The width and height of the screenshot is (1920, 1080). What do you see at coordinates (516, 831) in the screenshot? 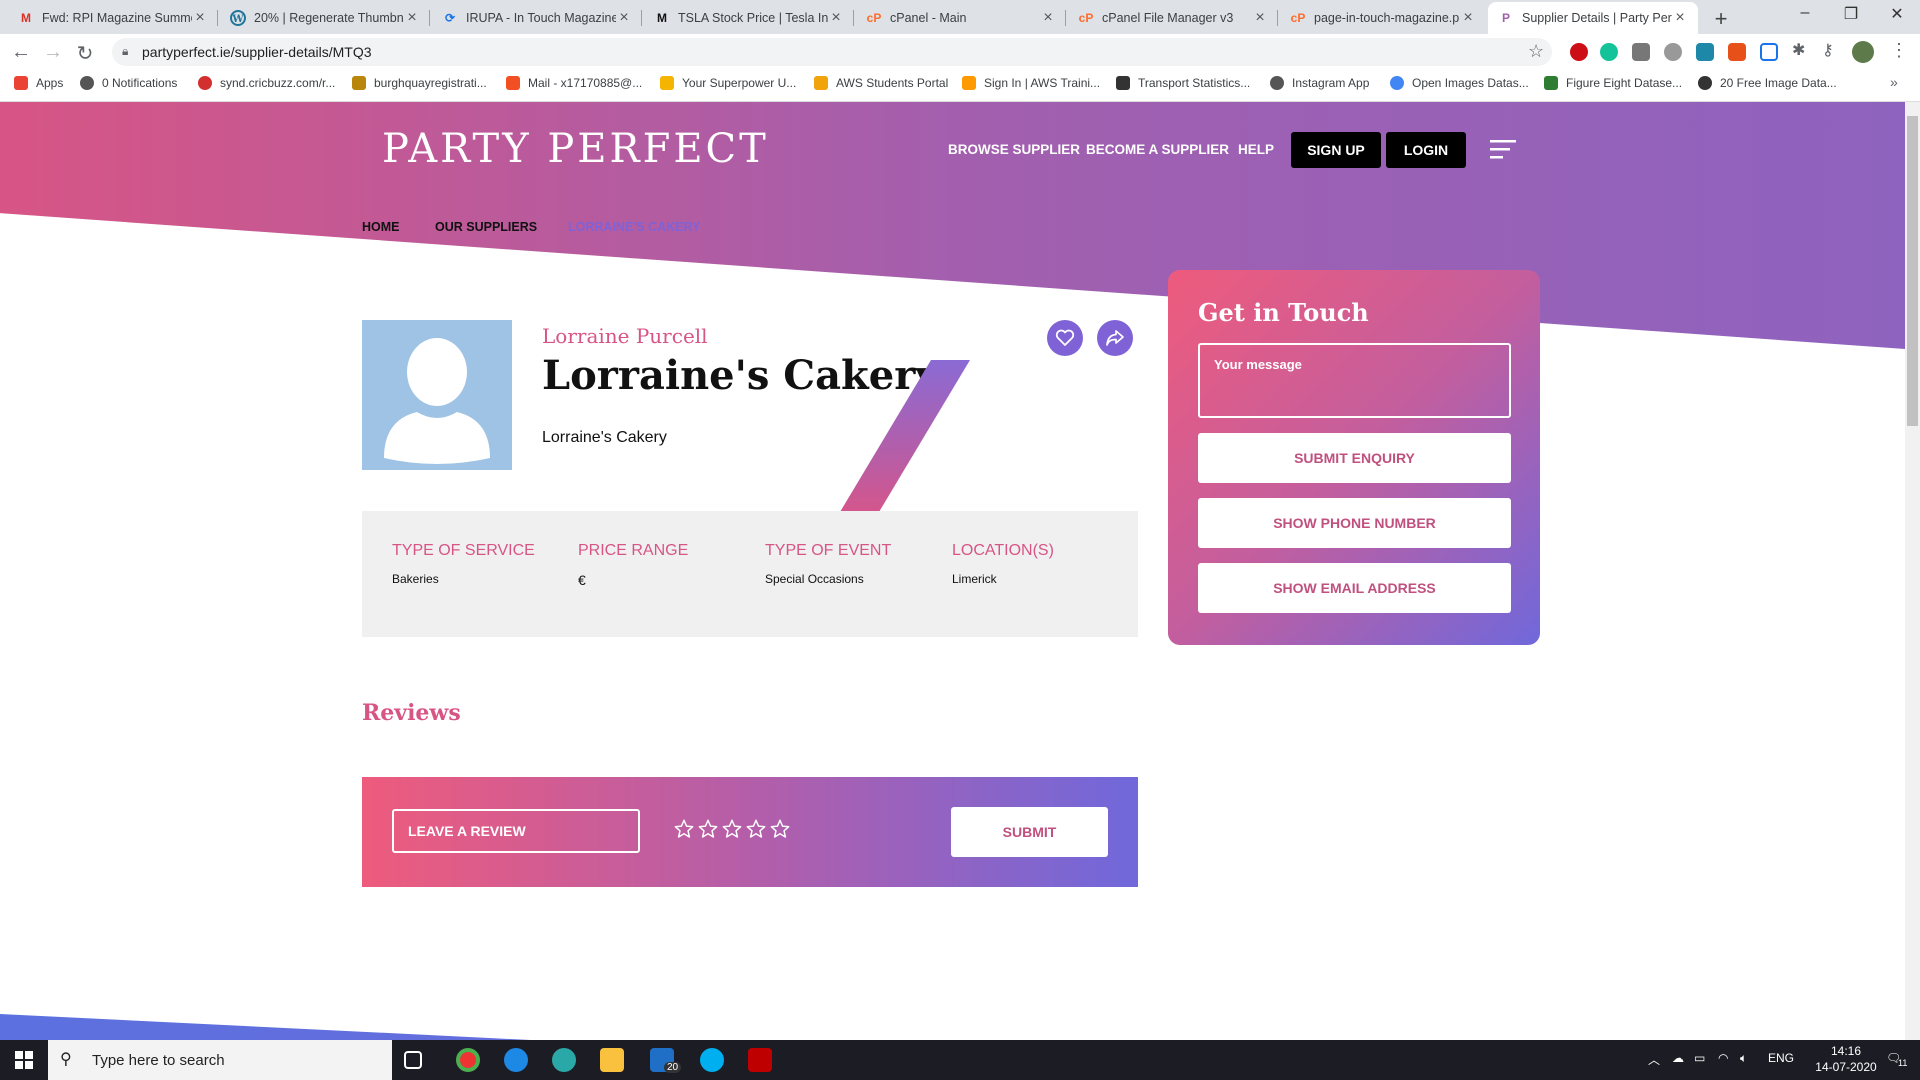
I see `leave-review-input: LEAVE A REVIEW` at bounding box center [516, 831].